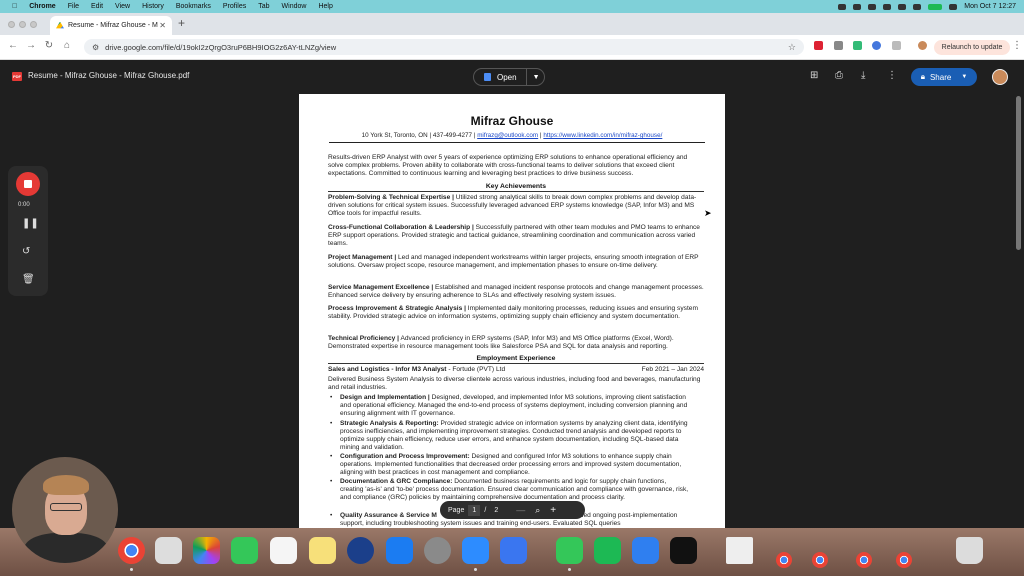 This screenshot has width=1024, height=576. What do you see at coordinates (97, 6) in the screenshot?
I see `menu-edit: Edit` at bounding box center [97, 6].